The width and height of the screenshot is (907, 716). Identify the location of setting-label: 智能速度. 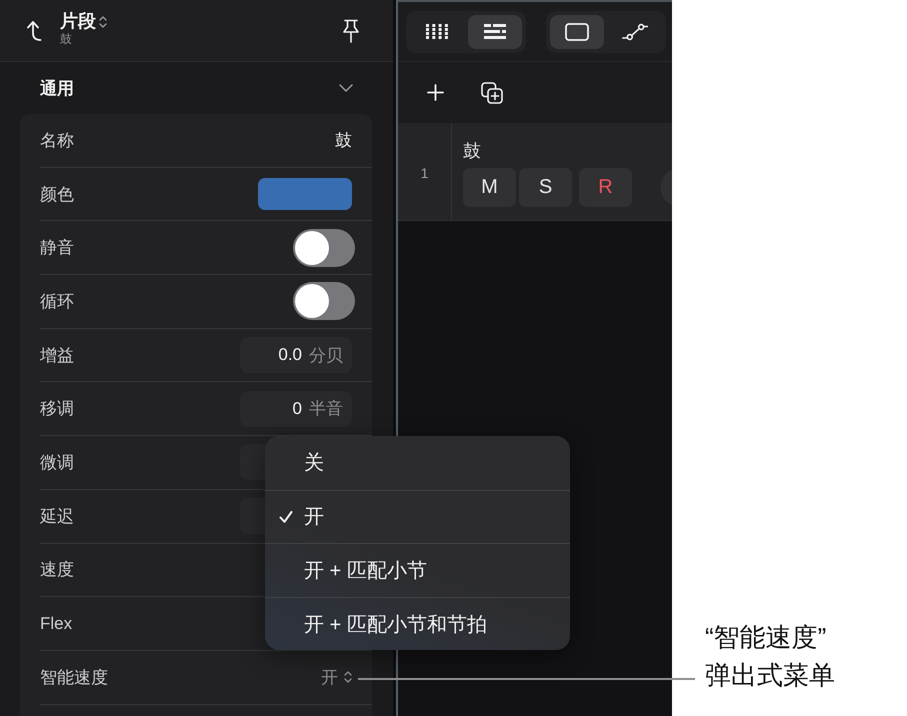
(74, 677).